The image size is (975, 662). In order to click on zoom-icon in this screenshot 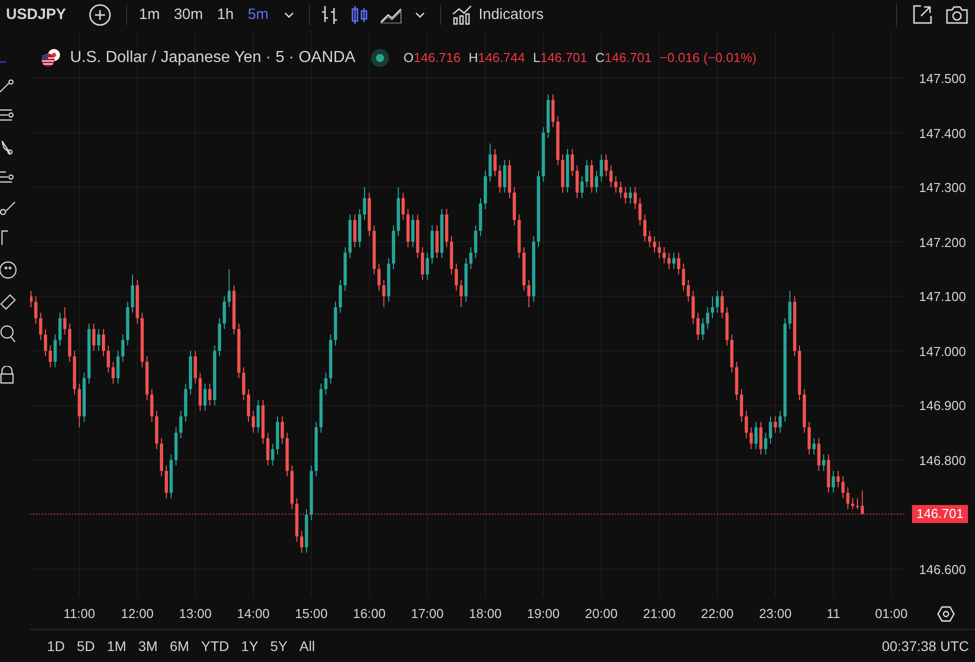, I will do `click(8, 334)`.